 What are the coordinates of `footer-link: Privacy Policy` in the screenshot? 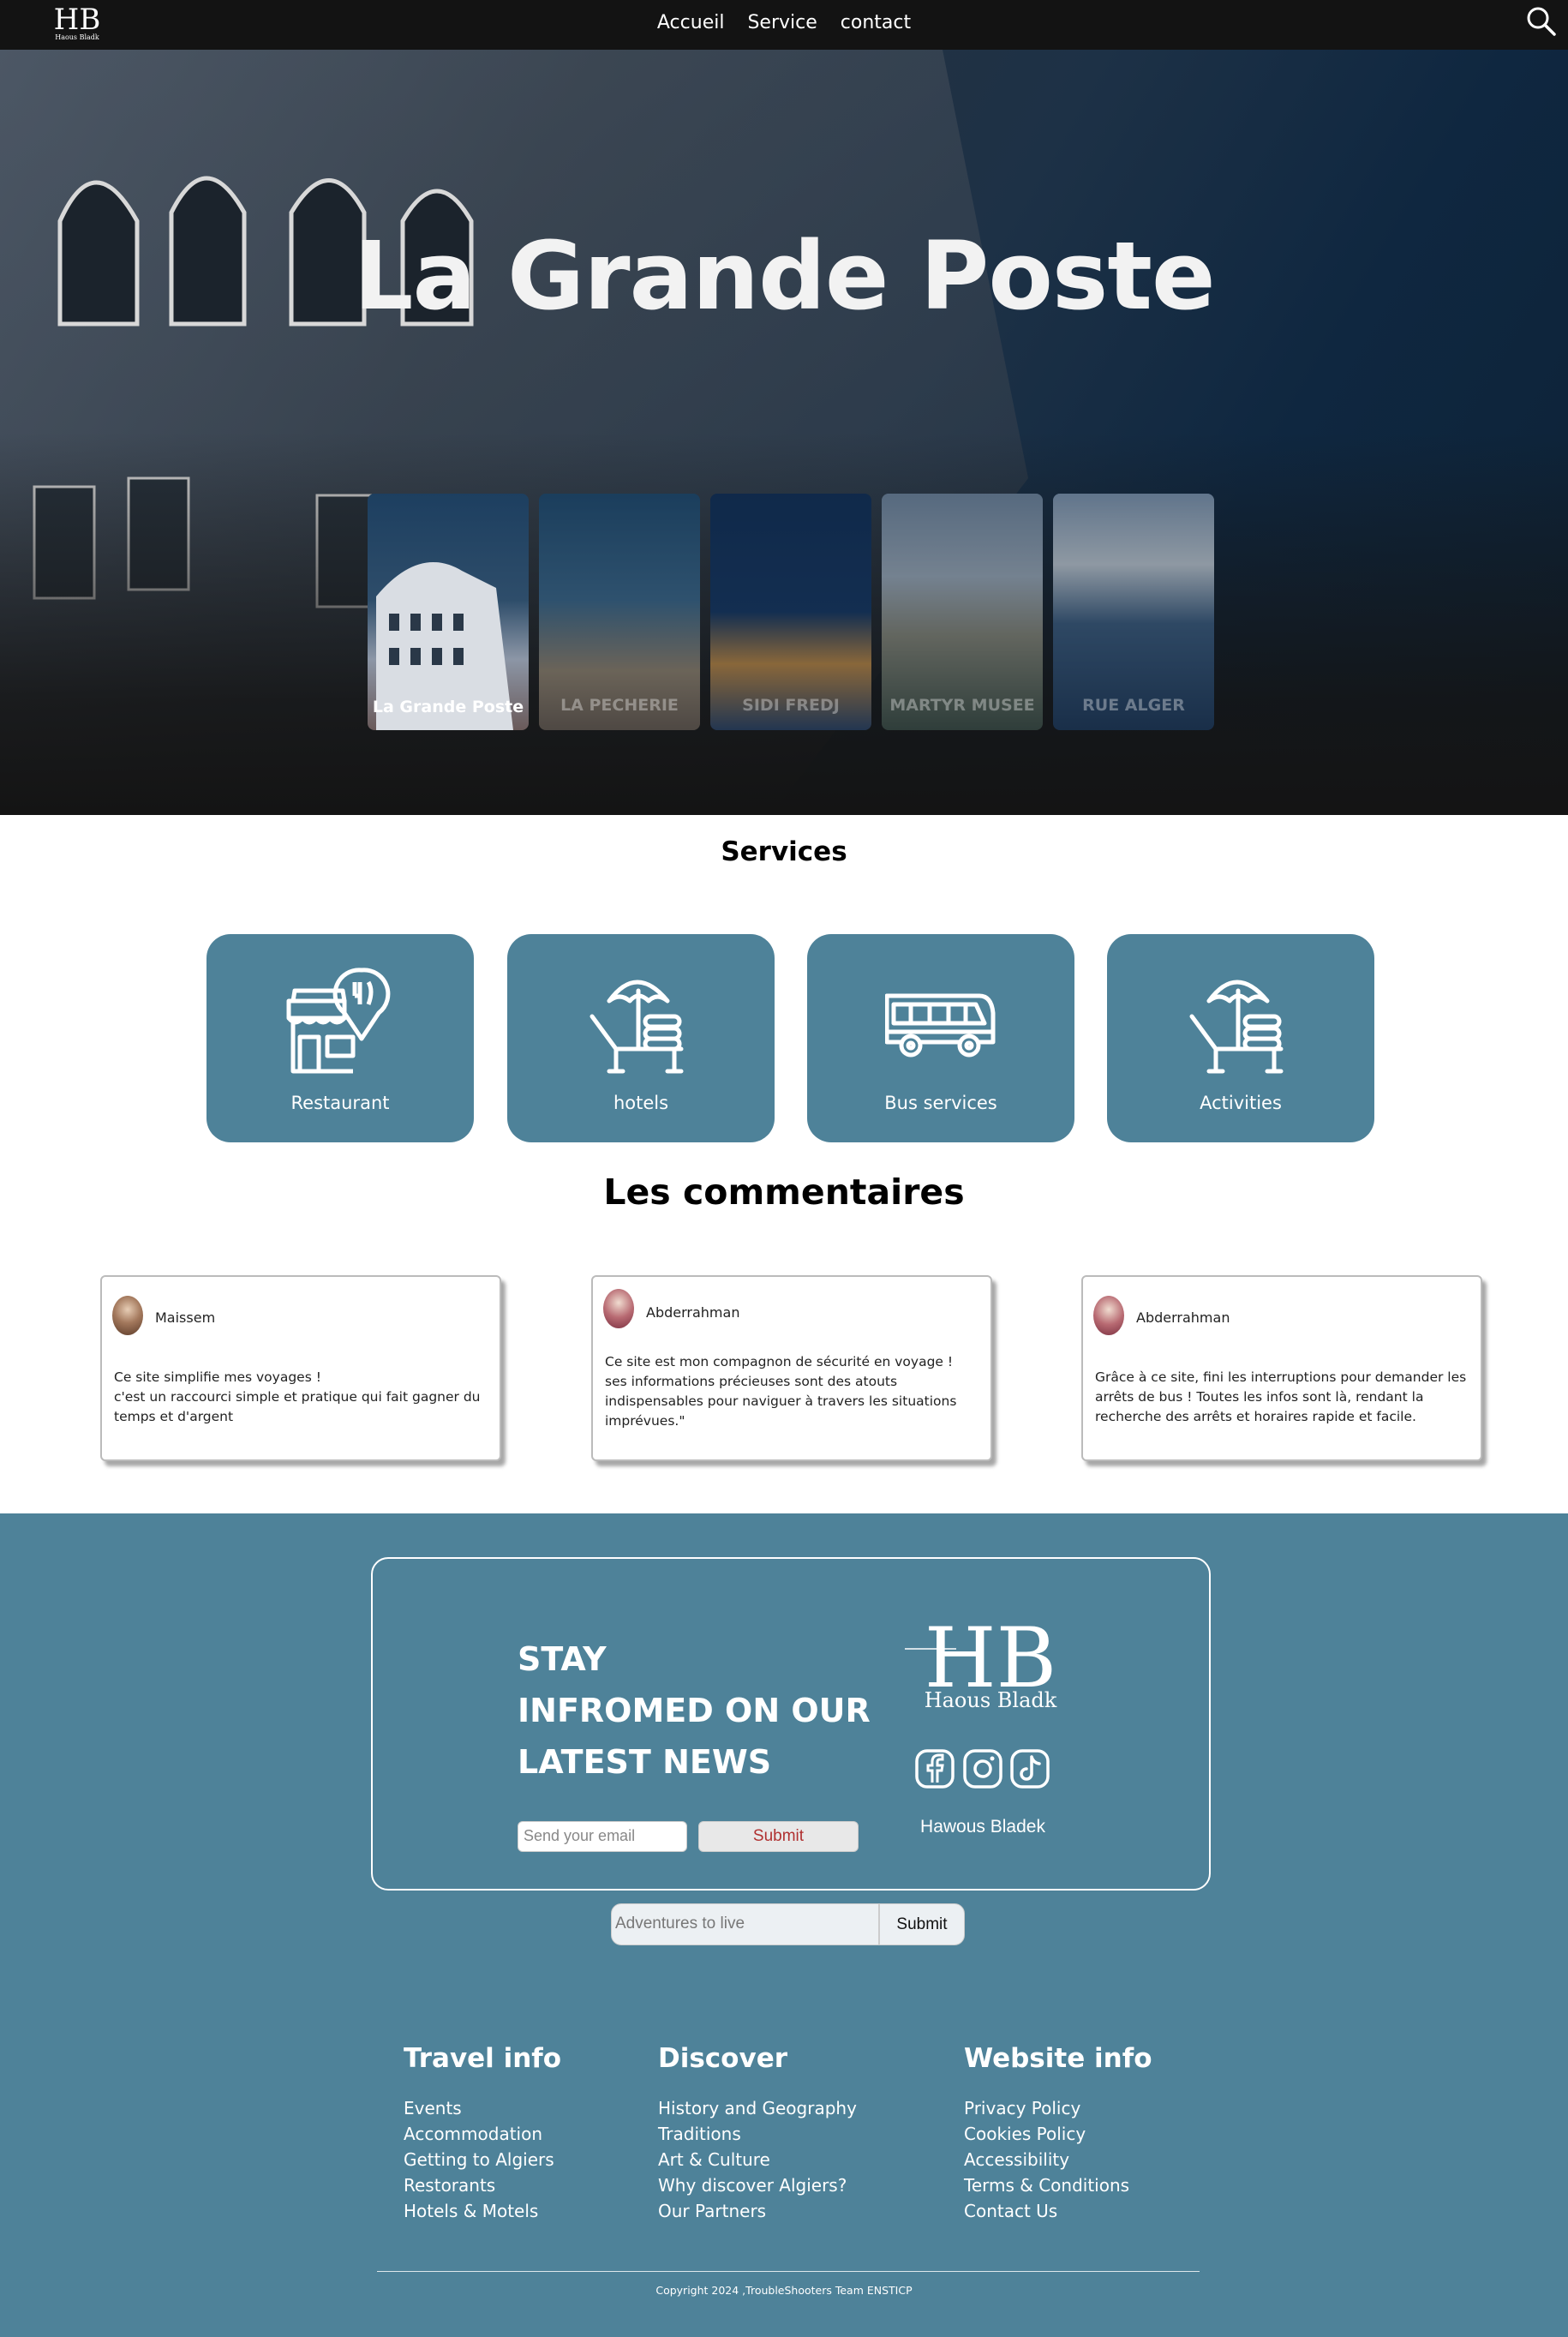 It's located at (1058, 2108).